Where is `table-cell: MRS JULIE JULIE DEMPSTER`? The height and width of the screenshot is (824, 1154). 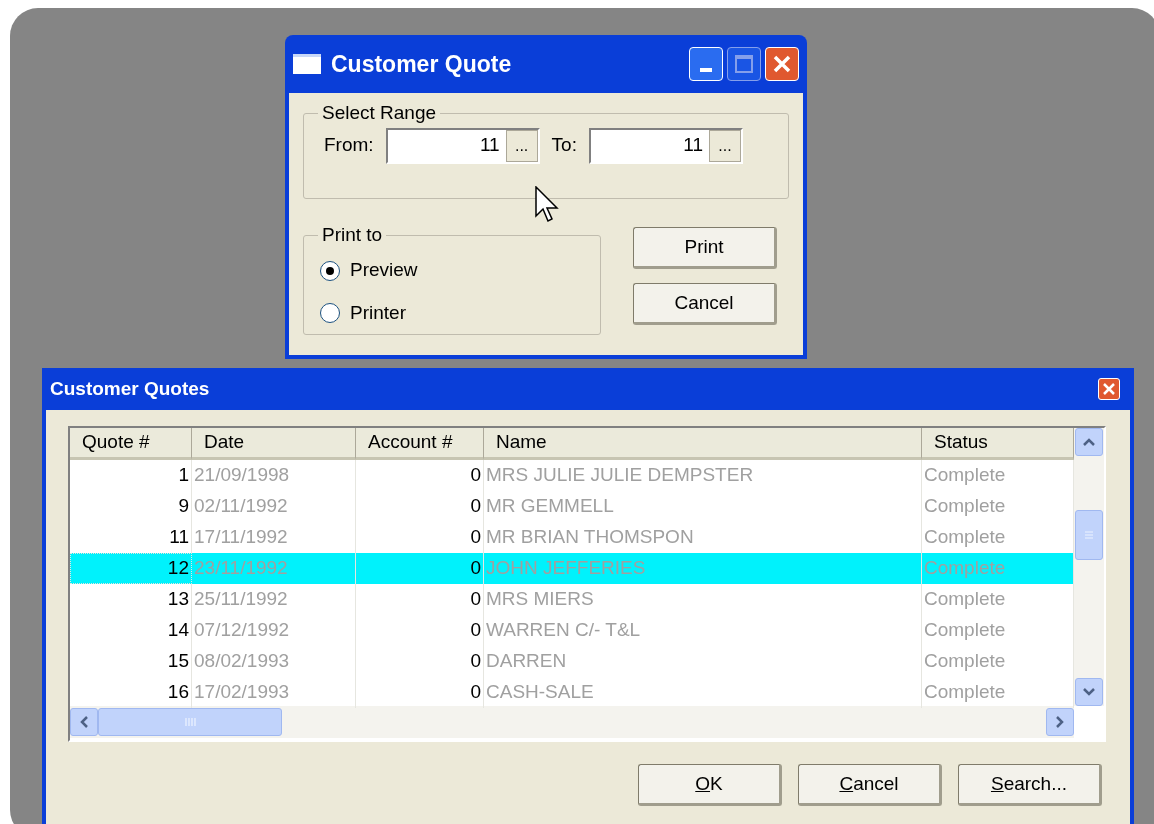 table-cell: MRS JULIE JULIE DEMPSTER is located at coordinates (703, 475).